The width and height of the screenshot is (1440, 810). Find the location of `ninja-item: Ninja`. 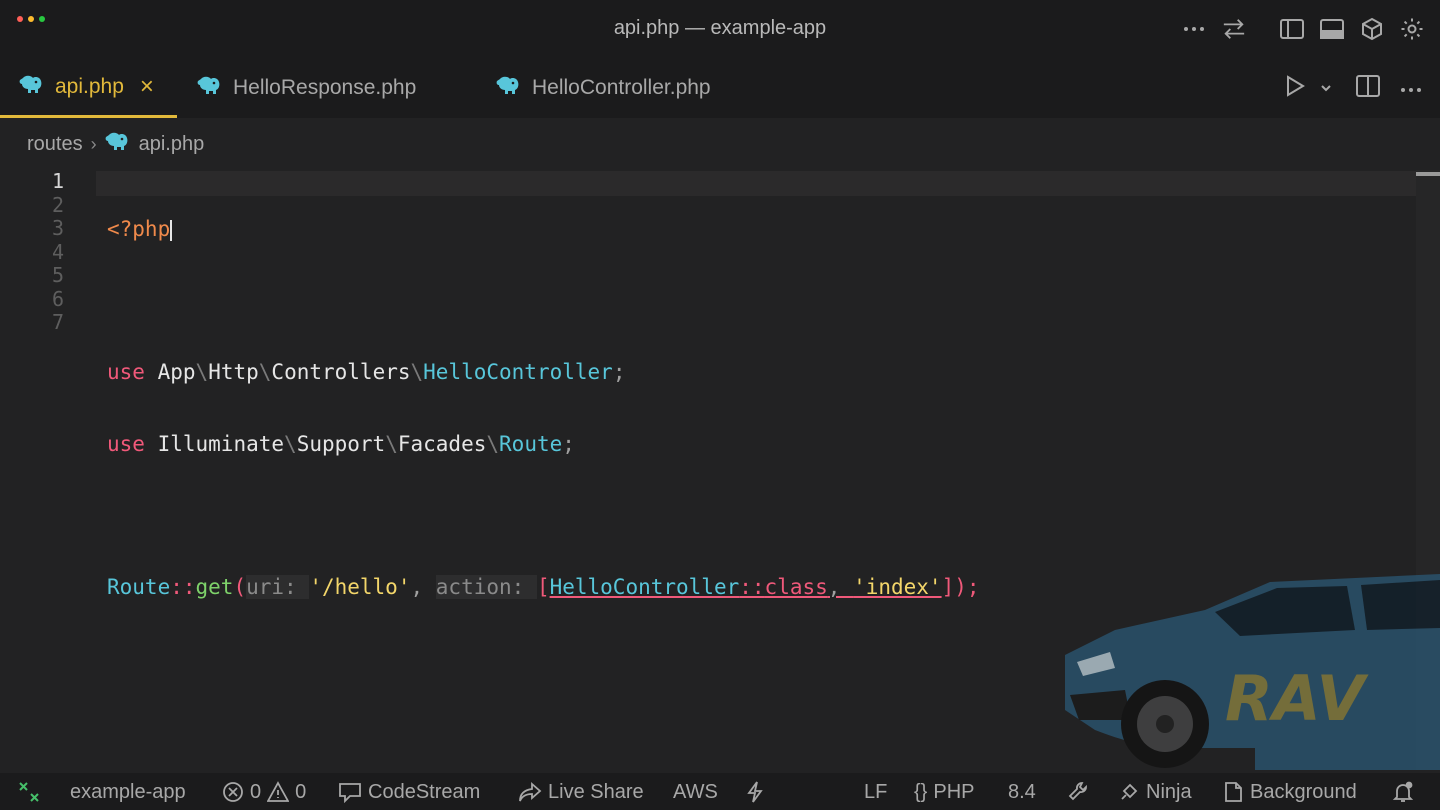

ninja-item: Ninja is located at coordinates (1155, 792).